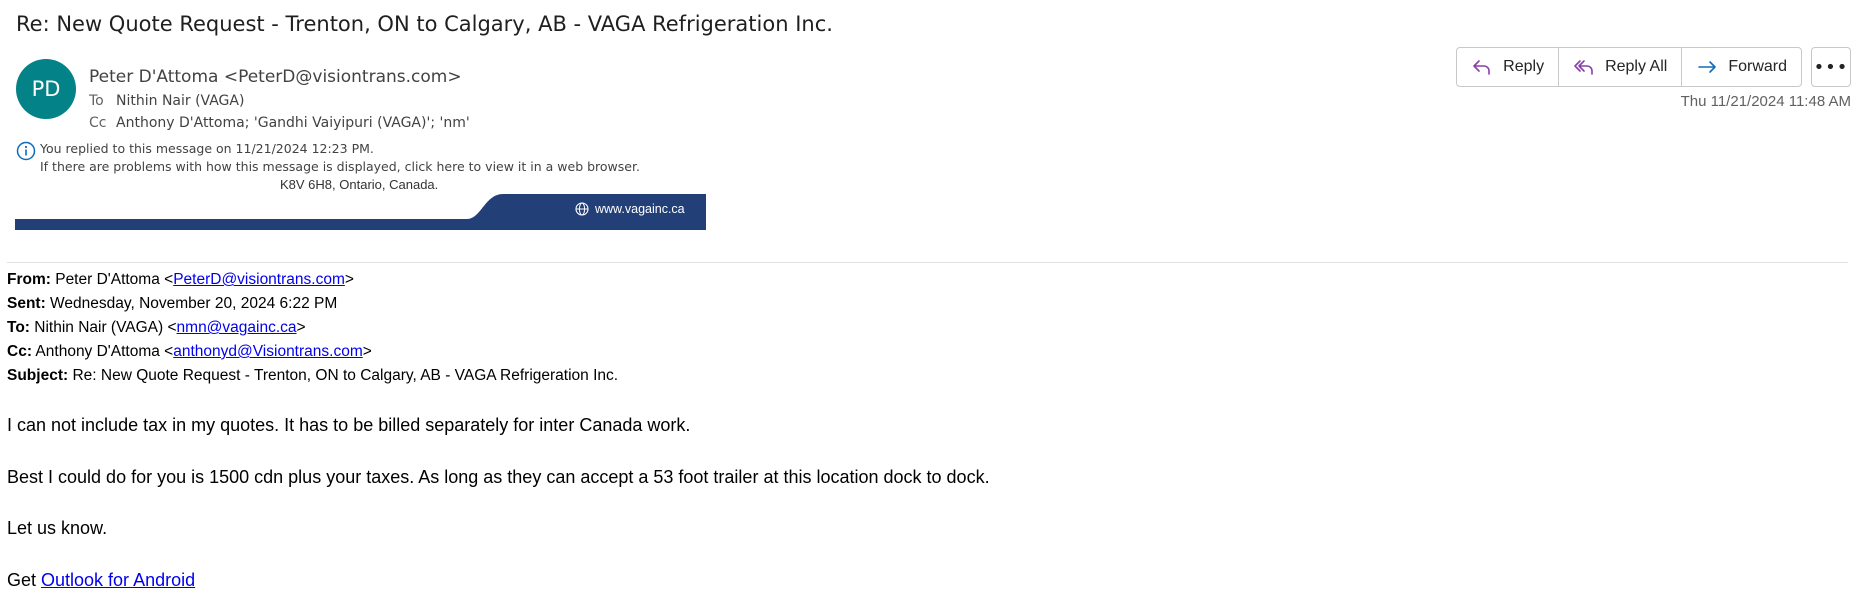  I want to click on to-recipients: To Nithin Nair (VAGA), so click(166, 101).